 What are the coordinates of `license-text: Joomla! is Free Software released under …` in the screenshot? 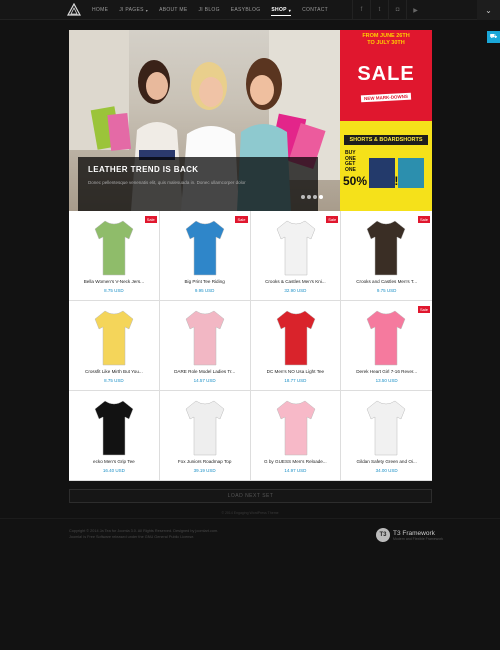 It's located at (143, 538).